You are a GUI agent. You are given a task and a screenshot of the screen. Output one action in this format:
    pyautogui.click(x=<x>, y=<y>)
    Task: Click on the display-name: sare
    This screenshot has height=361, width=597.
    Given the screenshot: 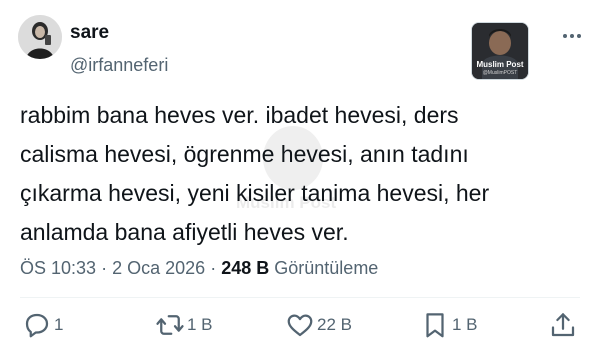 What is the action you would take?
    pyautogui.click(x=89, y=33)
    